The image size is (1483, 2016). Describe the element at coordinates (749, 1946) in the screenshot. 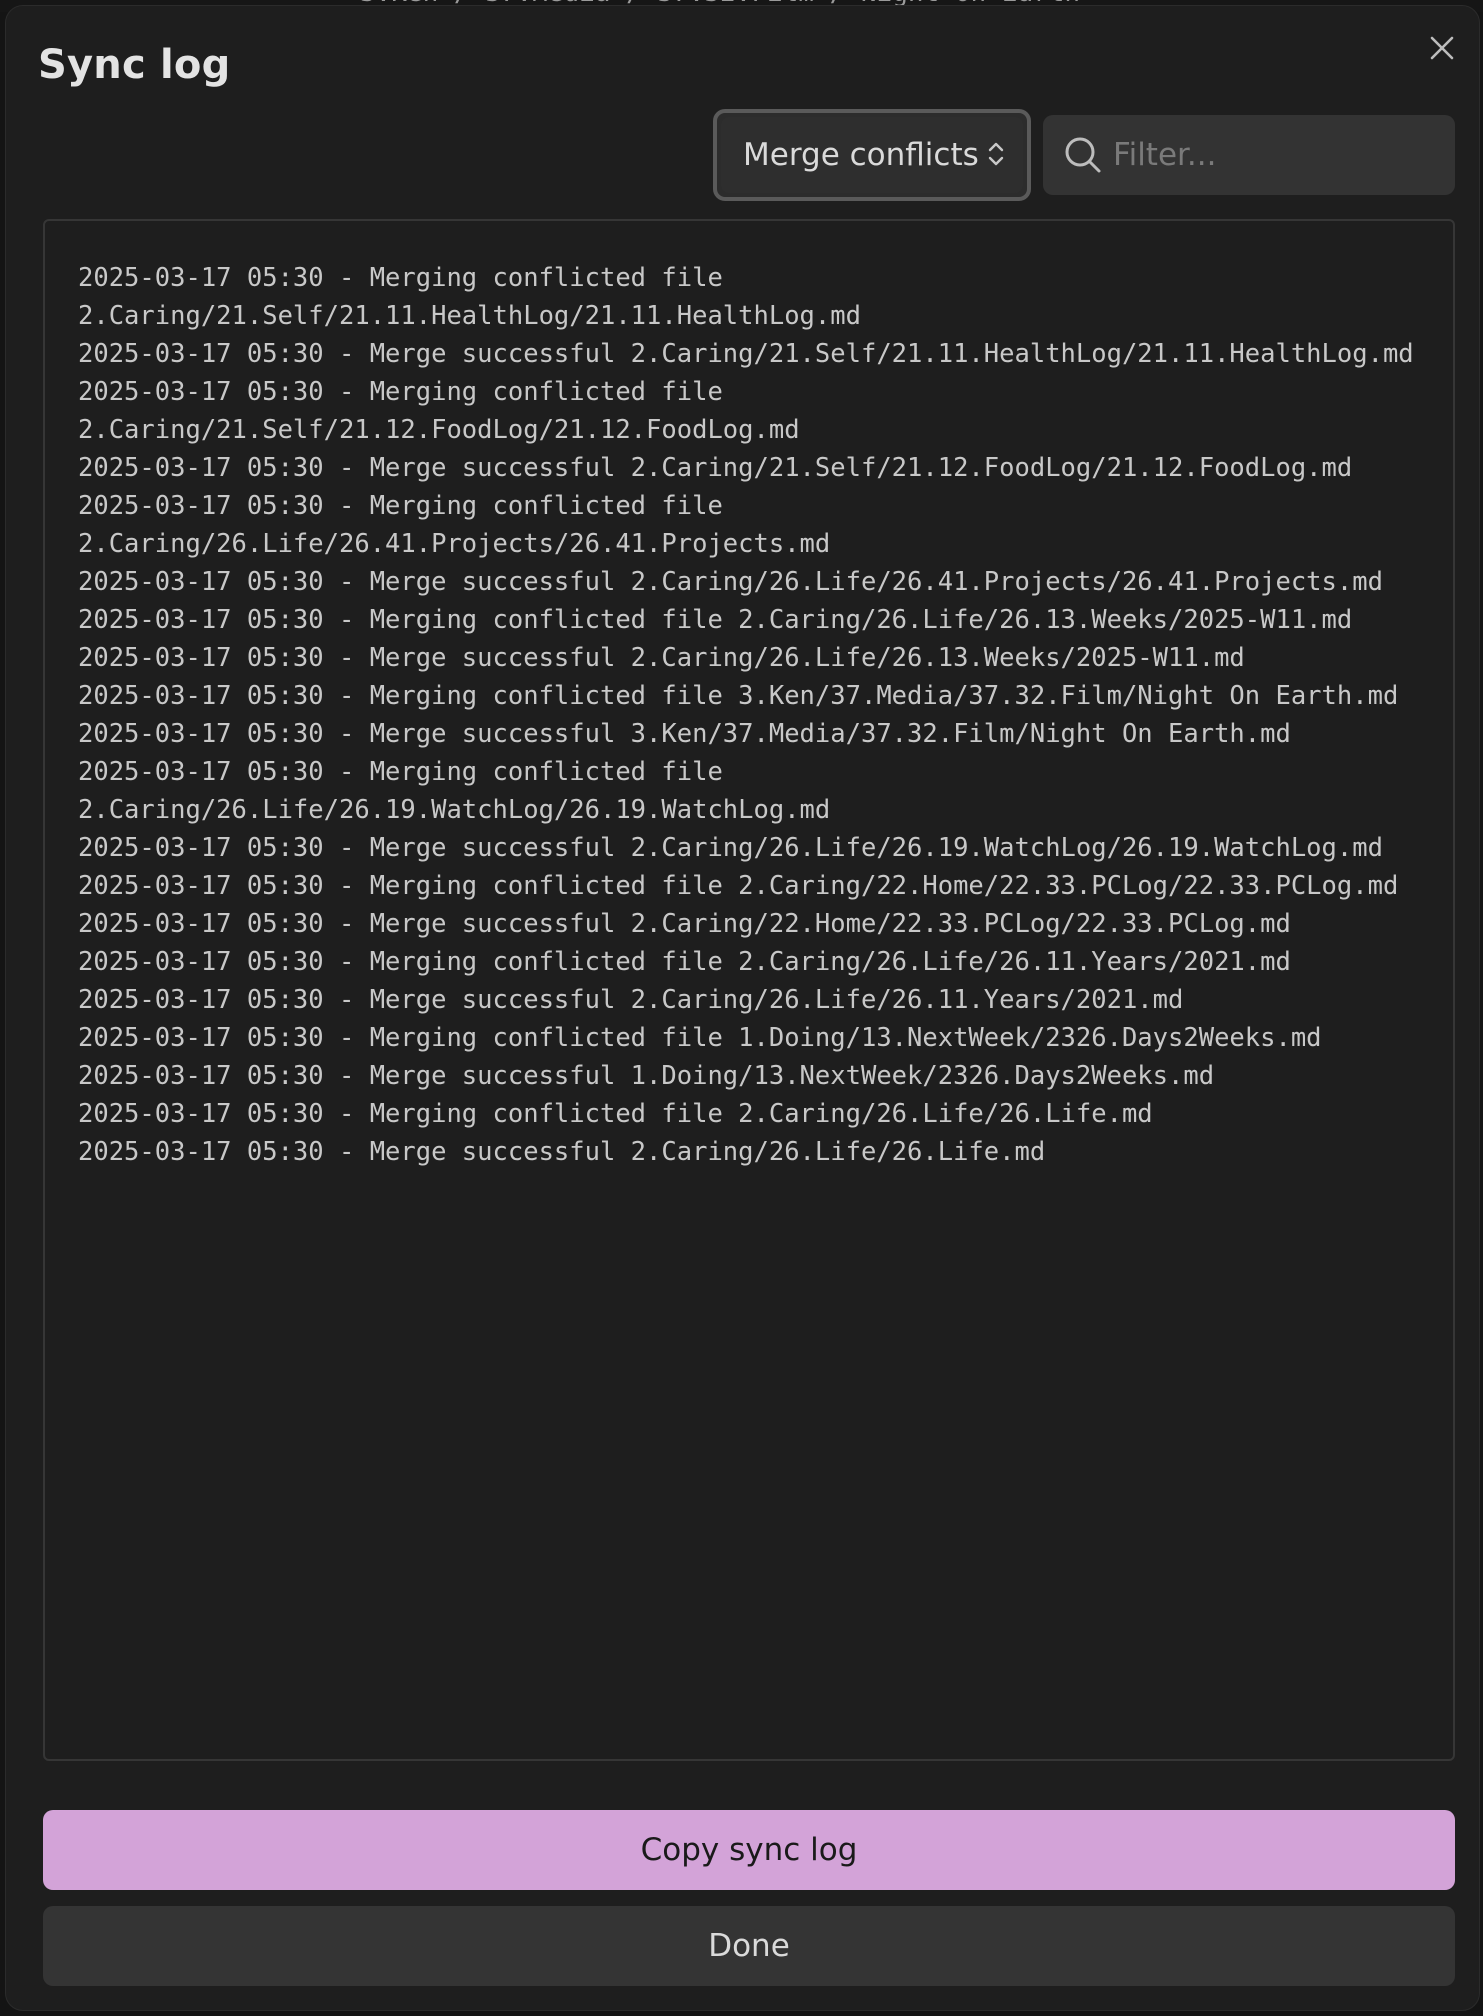

I see `done-button: Done` at that location.